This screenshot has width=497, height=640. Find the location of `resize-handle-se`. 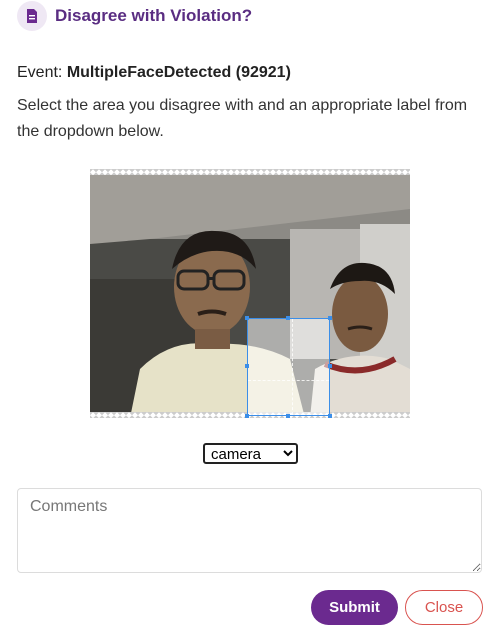

resize-handle-se is located at coordinates (330, 416).